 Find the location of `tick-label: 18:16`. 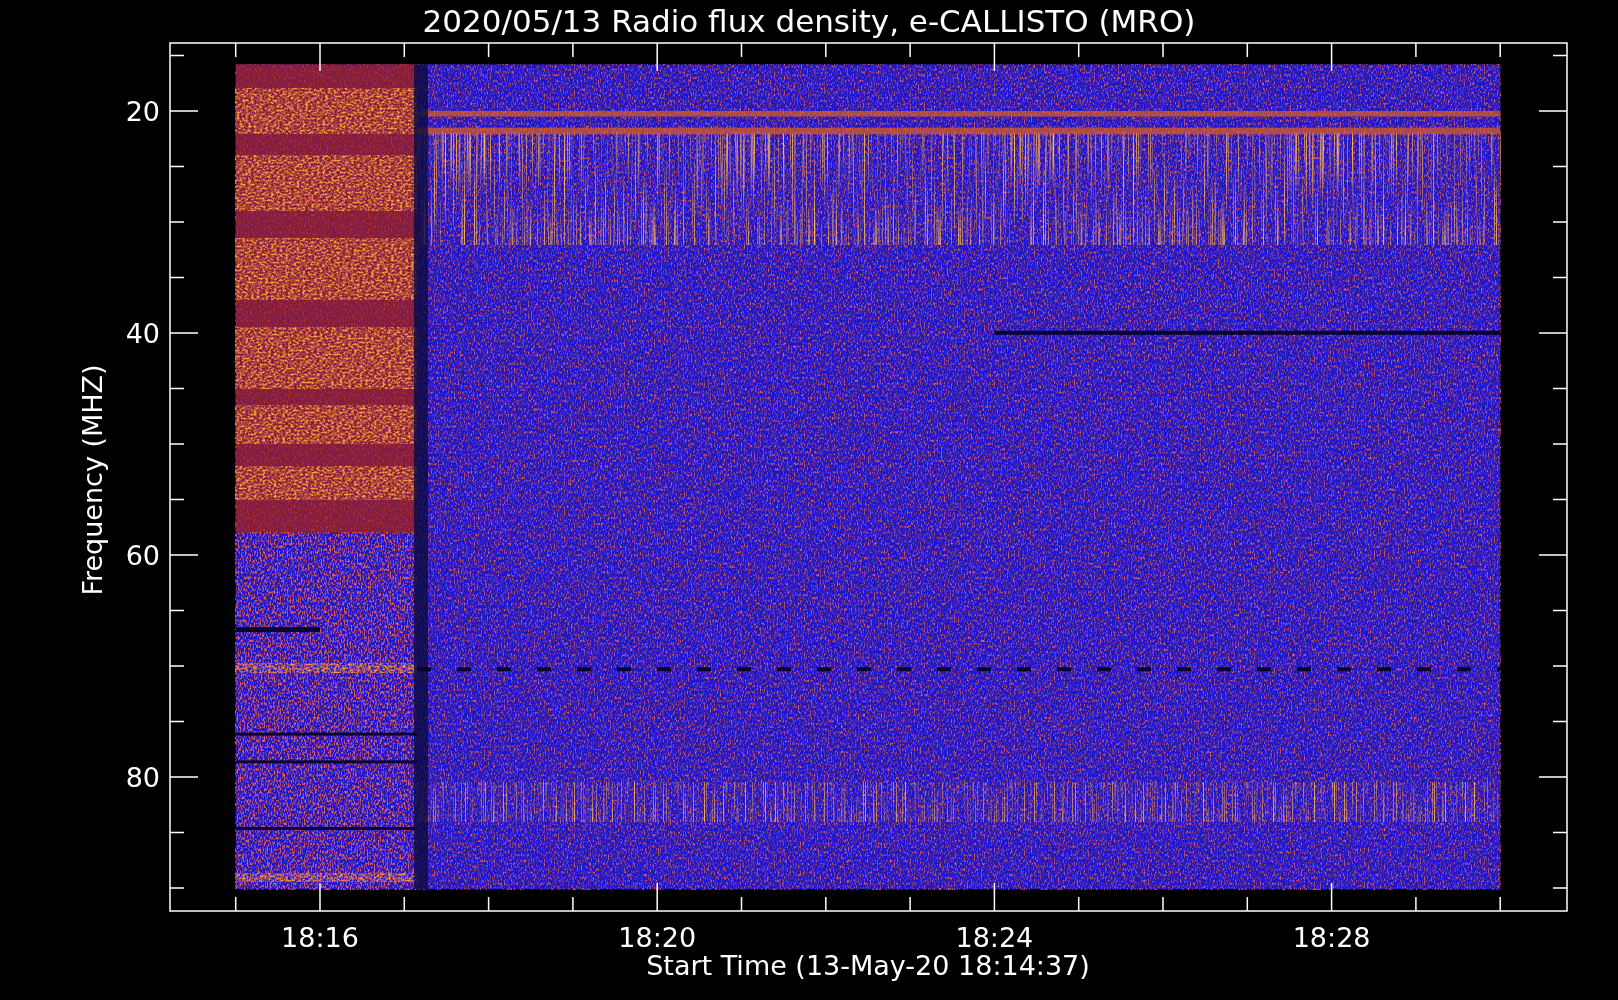

tick-label: 18:16 is located at coordinates (320, 937).